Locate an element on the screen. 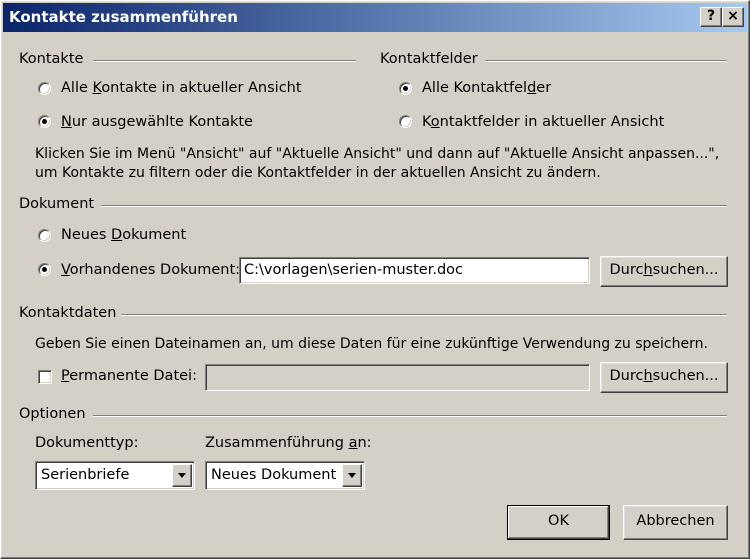  radio-alle-kontakte-label: Alle Kontakte in aktueller Ansicht is located at coordinates (181, 88).